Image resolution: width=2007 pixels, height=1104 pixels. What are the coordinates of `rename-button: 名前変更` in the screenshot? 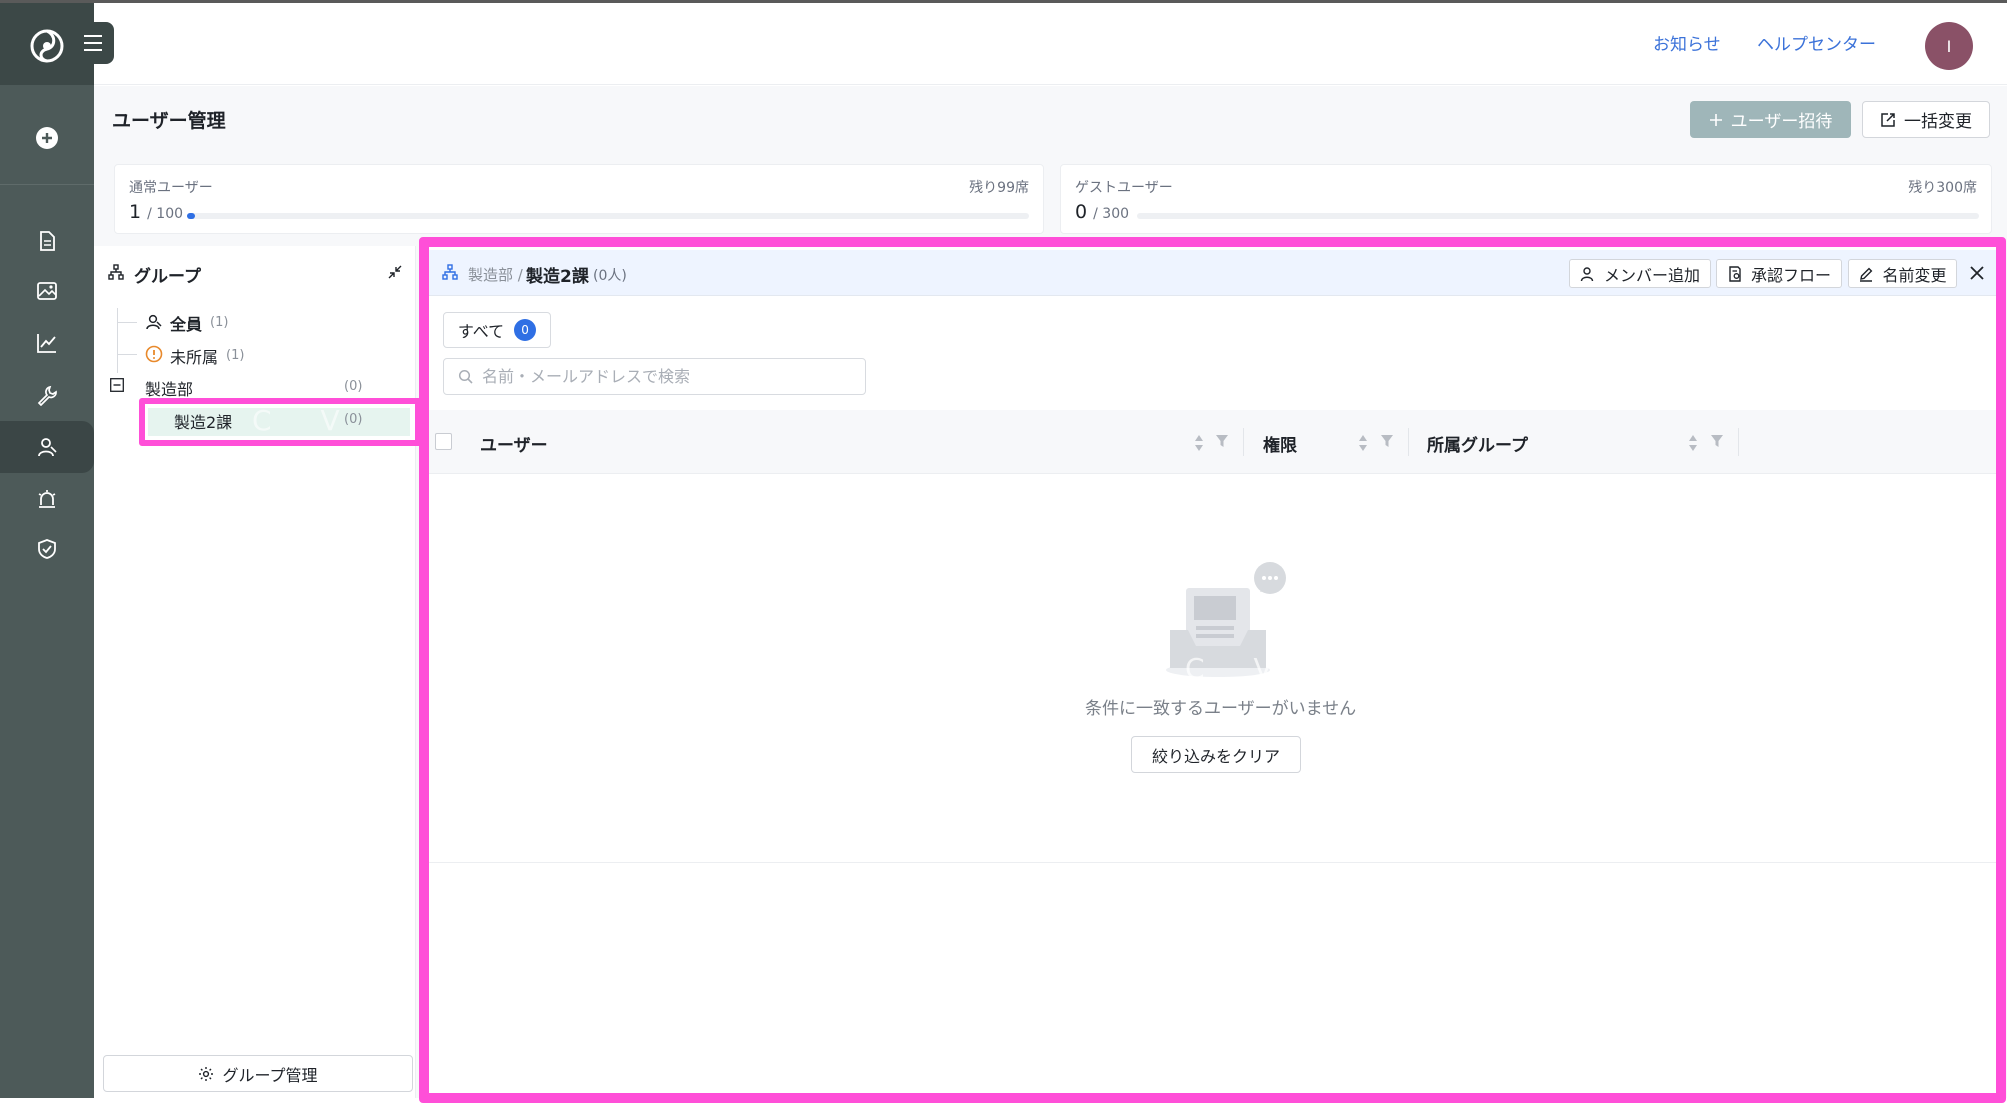 It's located at (1902, 273).